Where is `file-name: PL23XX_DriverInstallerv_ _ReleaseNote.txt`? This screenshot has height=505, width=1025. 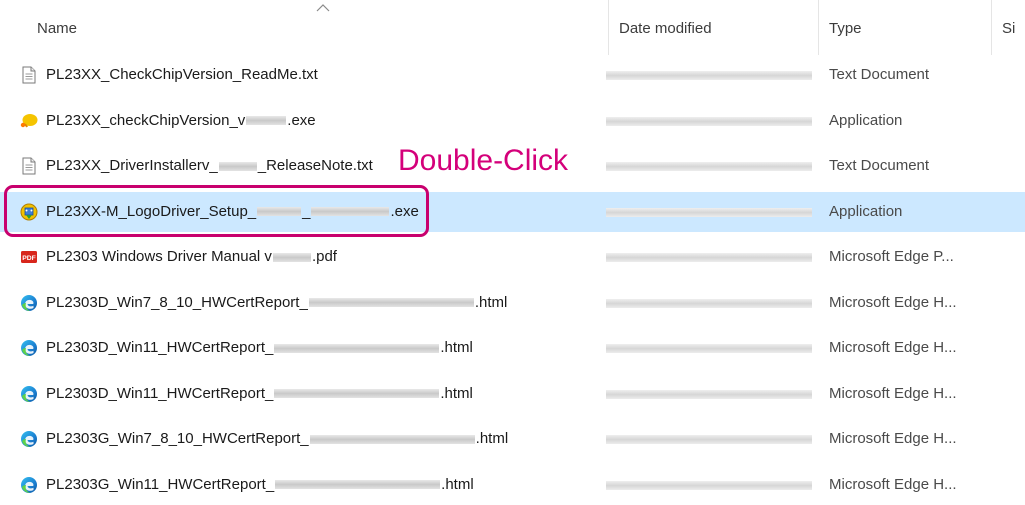 file-name: PL23XX_DriverInstallerv_ _ReleaseNote.txt is located at coordinates (209, 166).